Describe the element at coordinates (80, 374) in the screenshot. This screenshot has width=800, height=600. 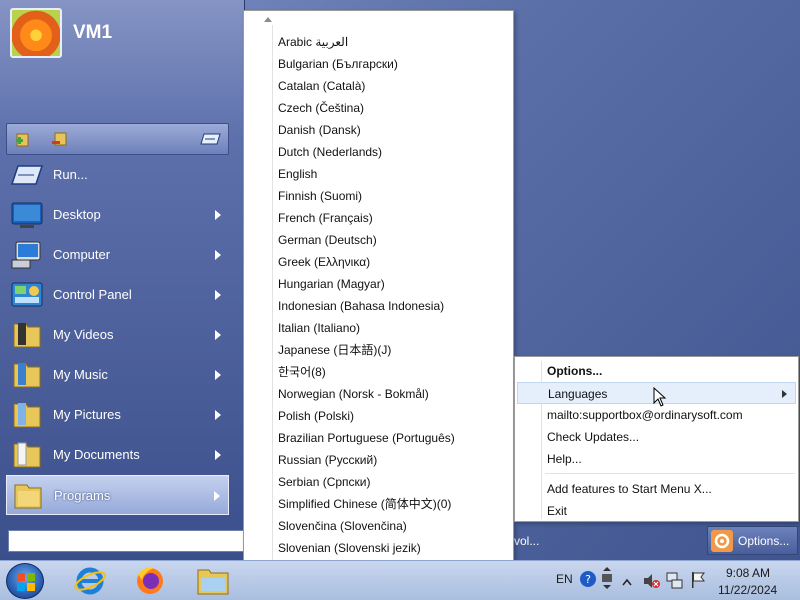
I see `menu-item-label: My Music` at that location.